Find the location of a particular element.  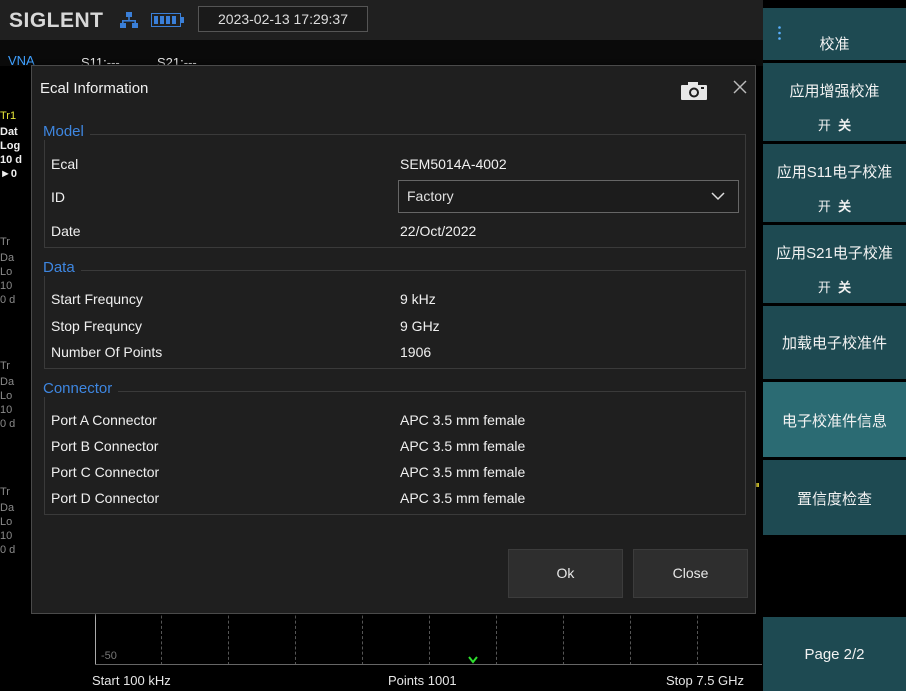

menu-title: 校准 is located at coordinates (834, 44).